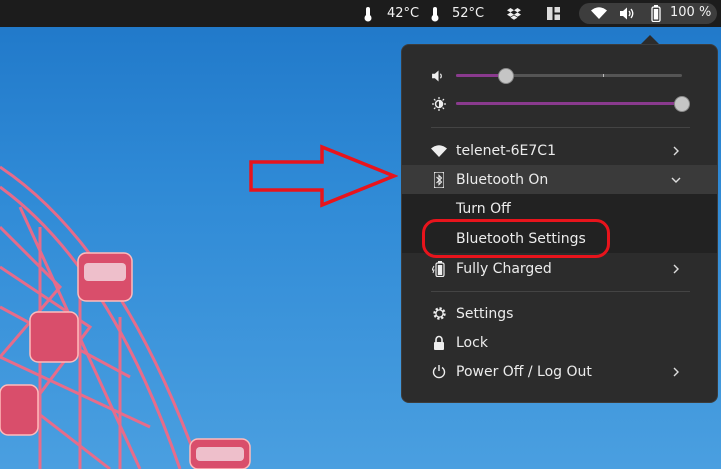 The height and width of the screenshot is (469, 721). I want to click on chevron-down-icon, so click(676, 180).